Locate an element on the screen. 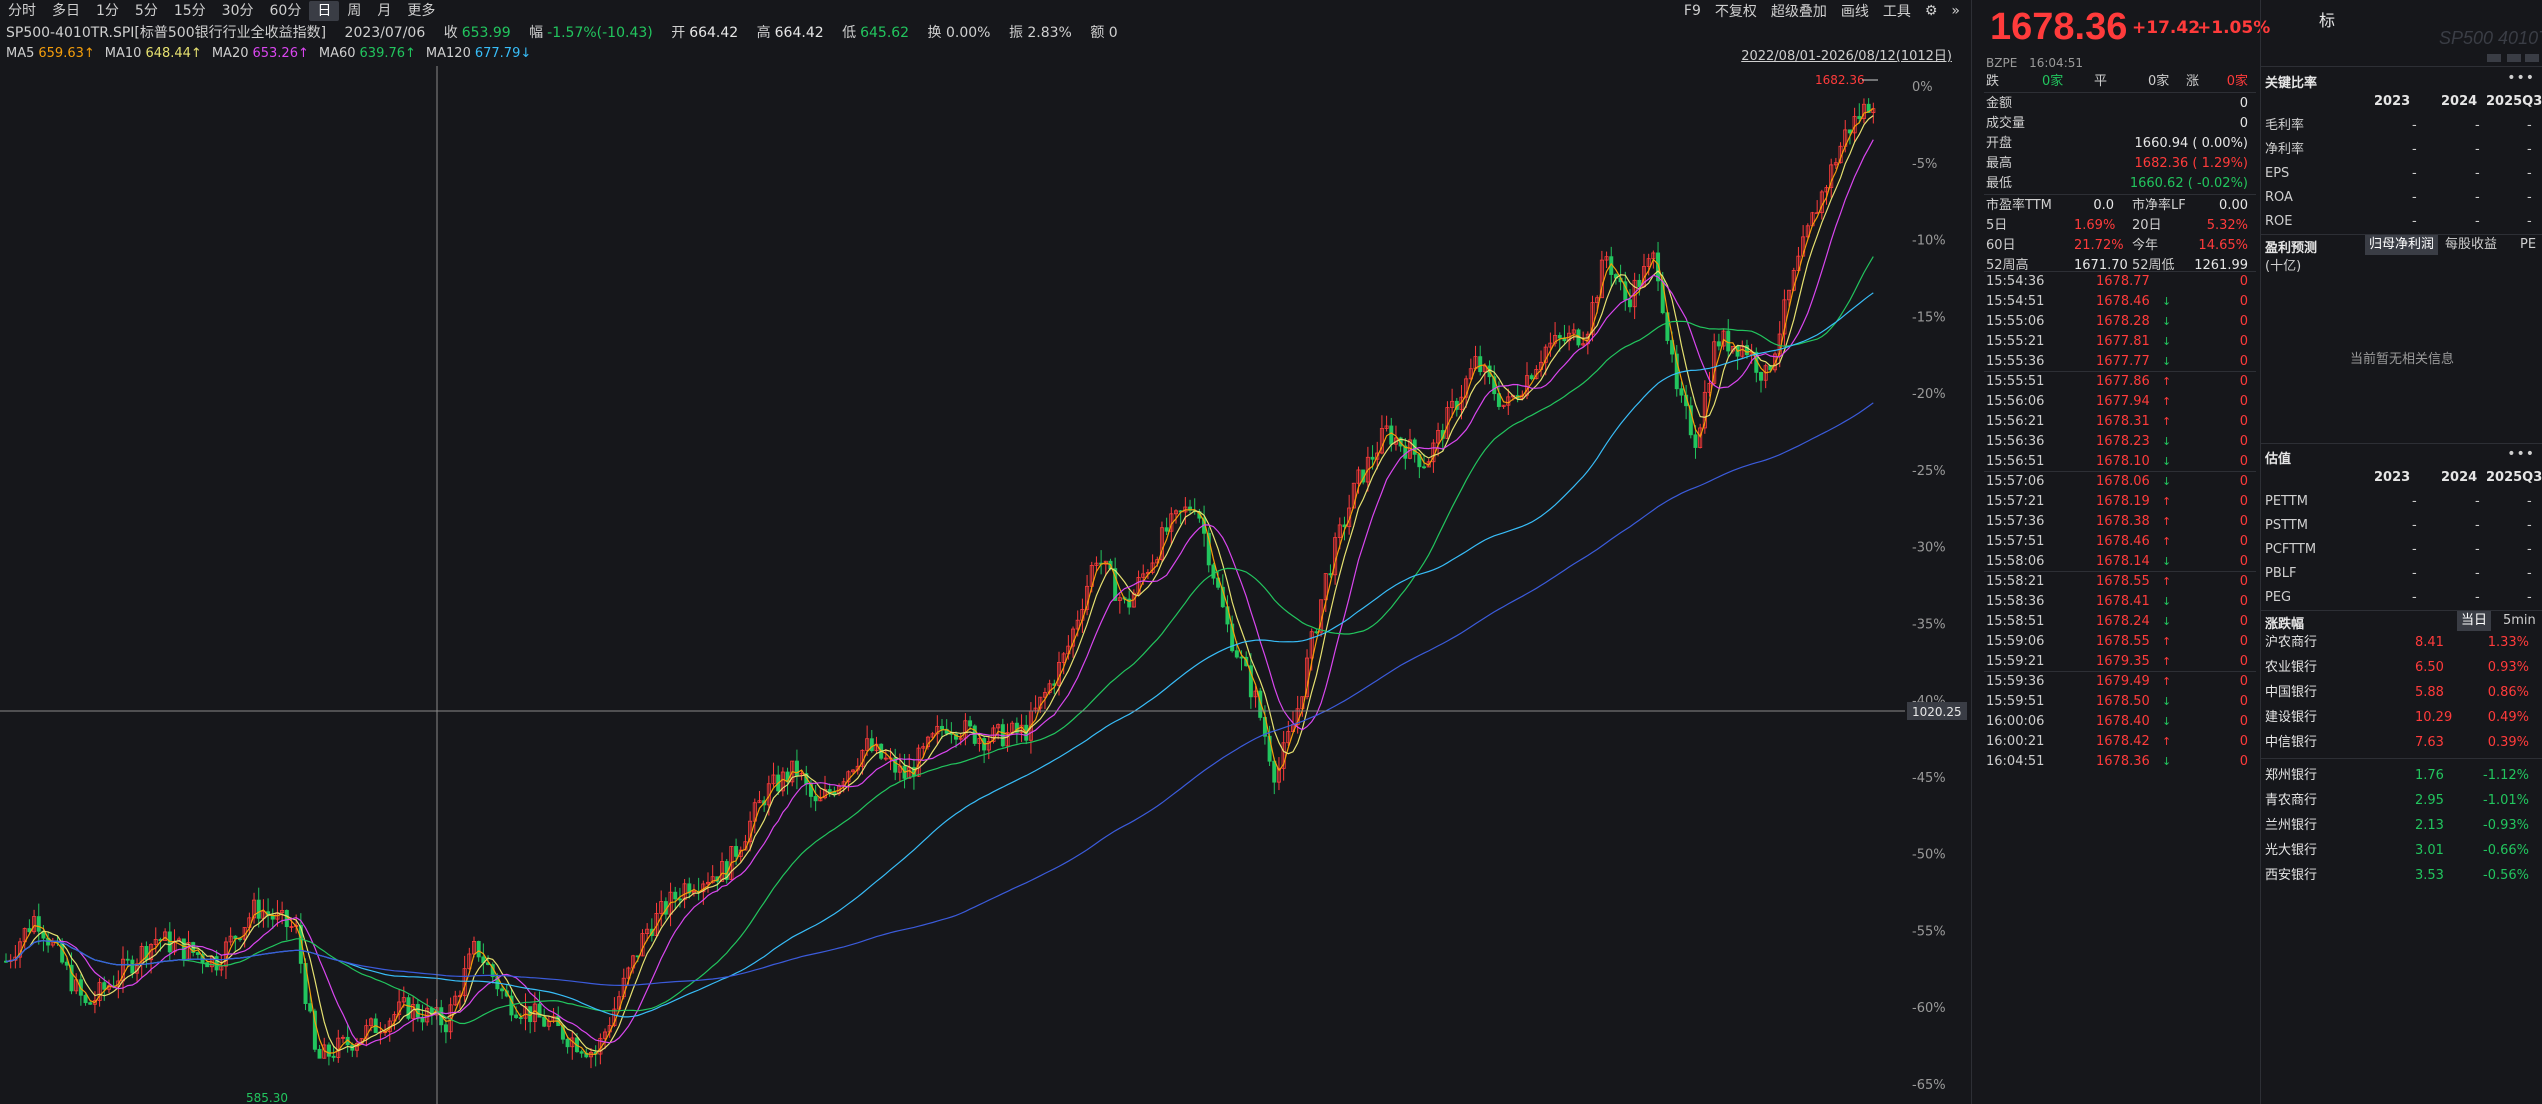  forecast-title: 盈利预测 is located at coordinates (2291, 248).